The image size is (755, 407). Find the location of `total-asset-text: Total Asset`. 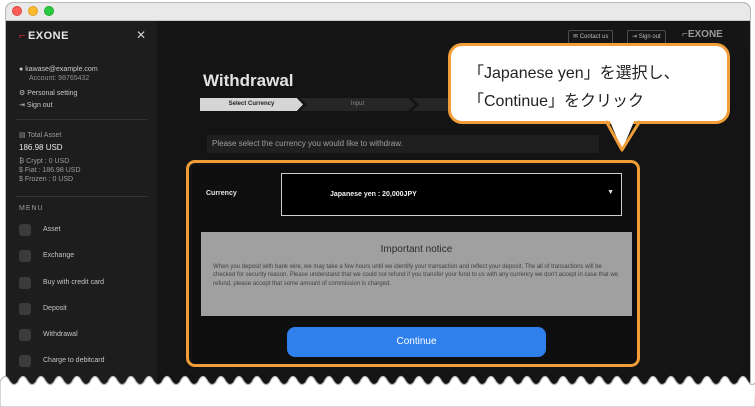

total-asset-text: Total Asset is located at coordinates (44, 135).